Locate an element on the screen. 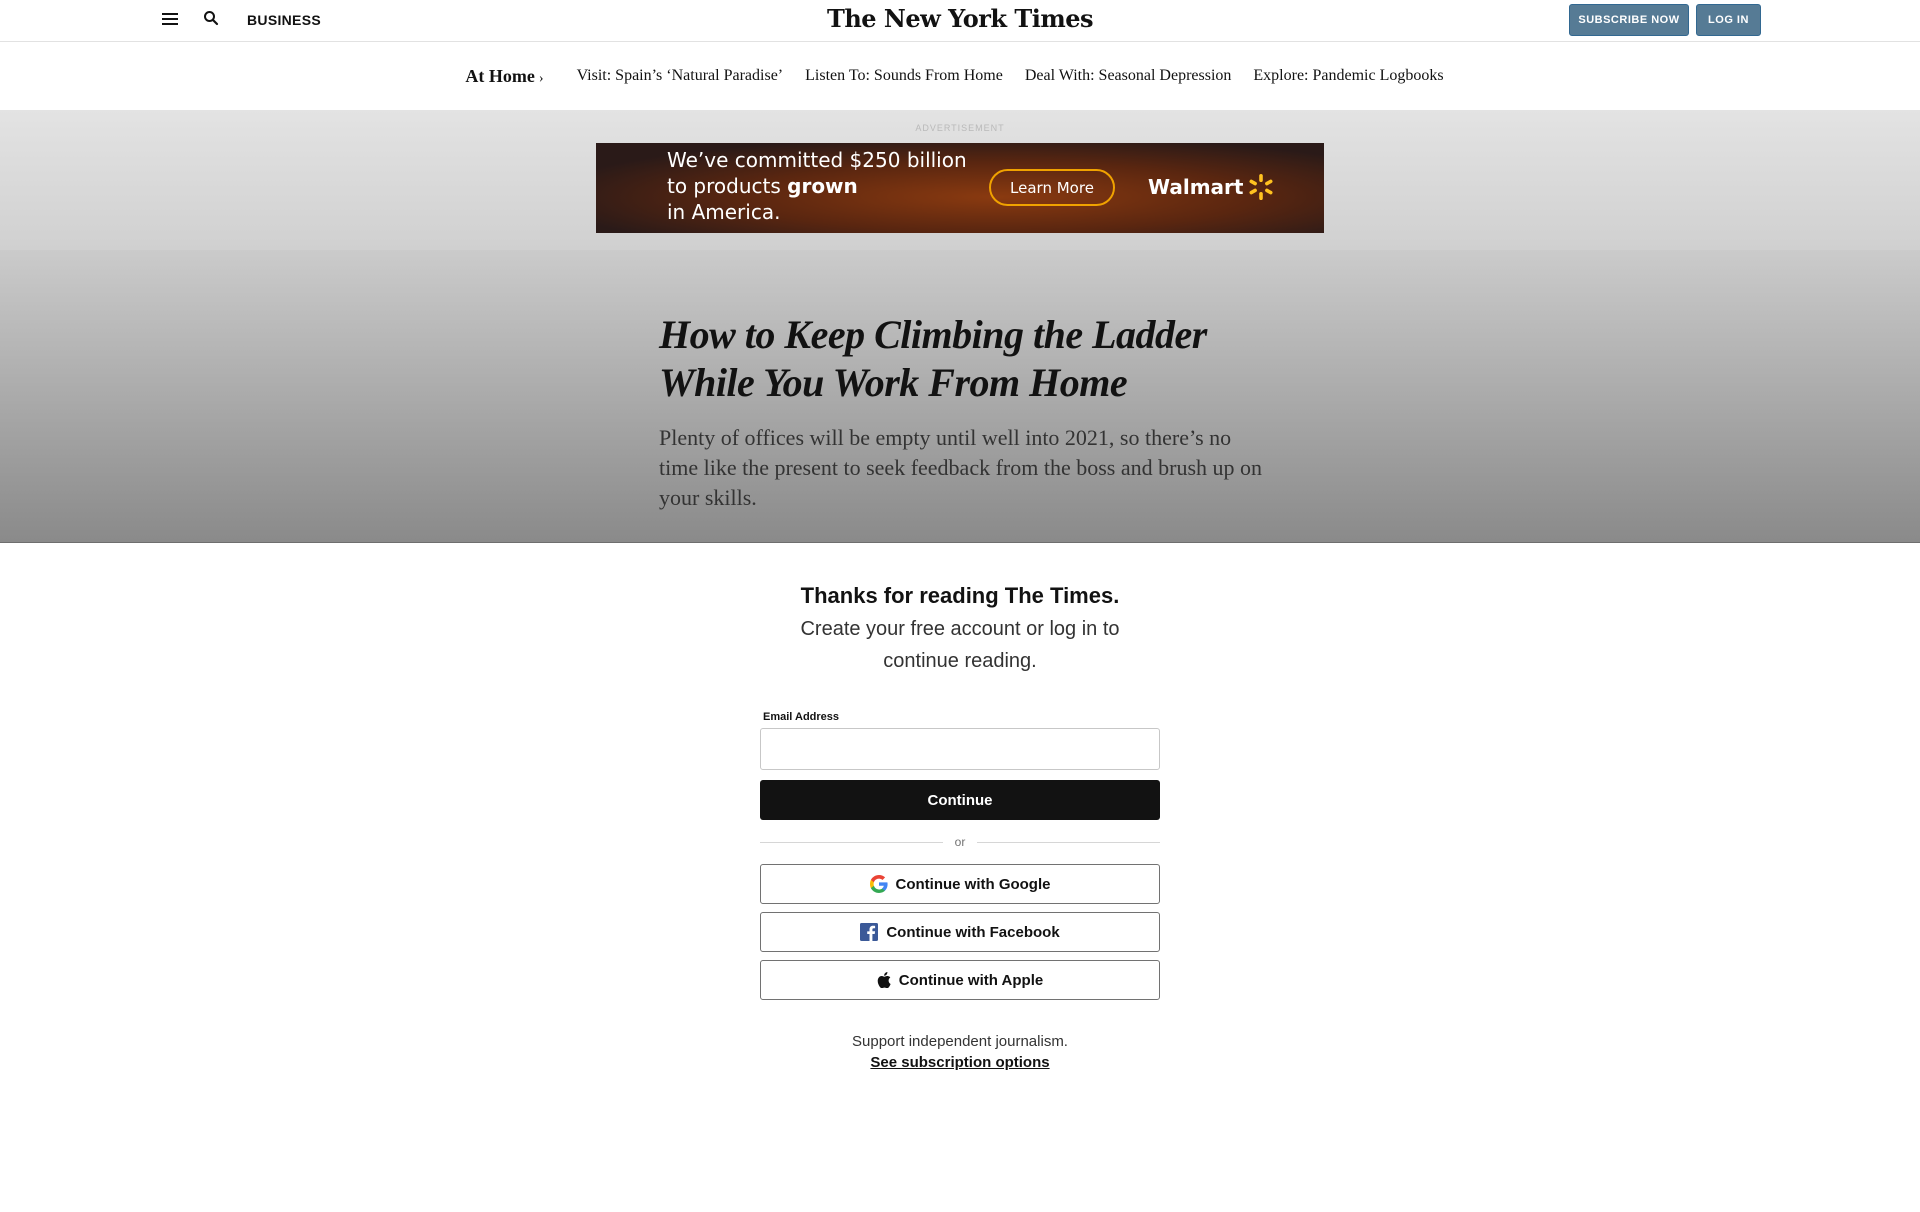 Image resolution: width=1920 pixels, height=1212 pixels. chevron-right-icon: › is located at coordinates (541, 78).